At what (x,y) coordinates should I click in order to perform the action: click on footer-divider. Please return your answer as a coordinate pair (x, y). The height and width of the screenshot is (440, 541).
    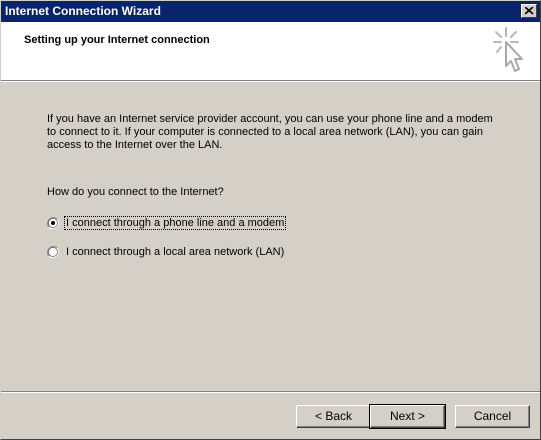
    Looking at the image, I should click on (270, 392).